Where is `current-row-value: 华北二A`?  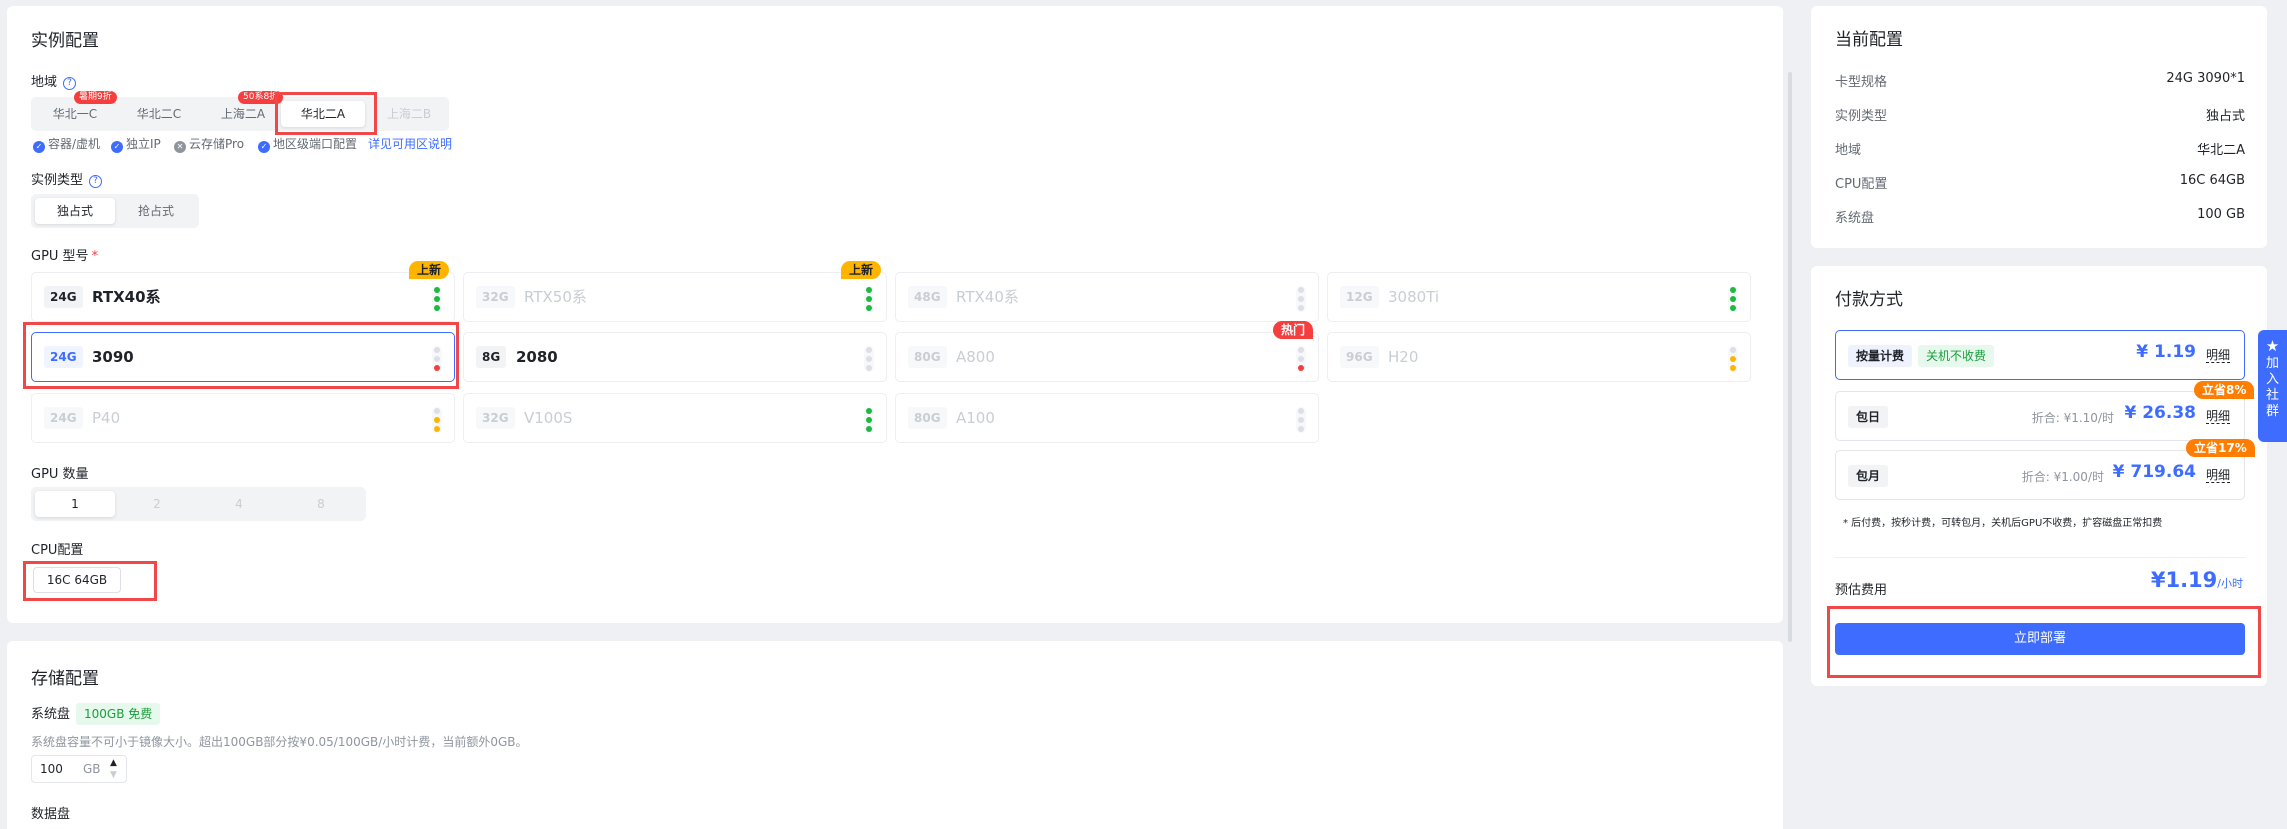 current-row-value: 华北二A is located at coordinates (2221, 150).